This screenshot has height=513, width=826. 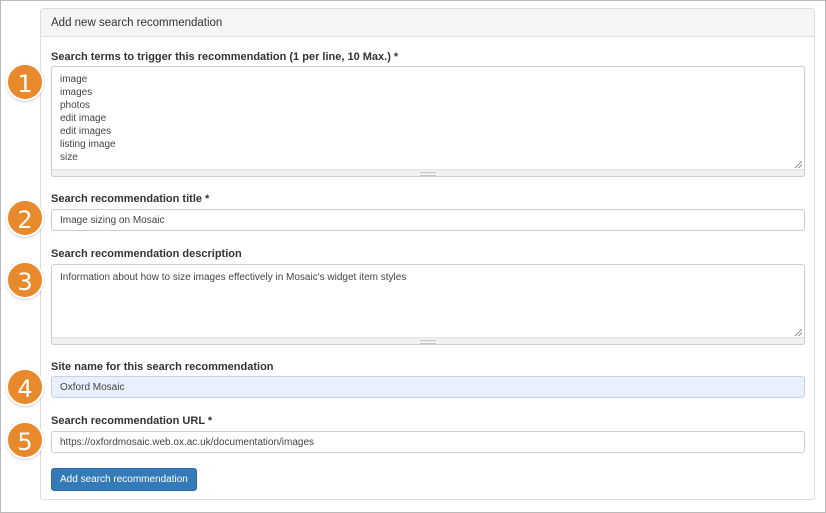 I want to click on title-label: Search recommendation title *, so click(x=130, y=199).